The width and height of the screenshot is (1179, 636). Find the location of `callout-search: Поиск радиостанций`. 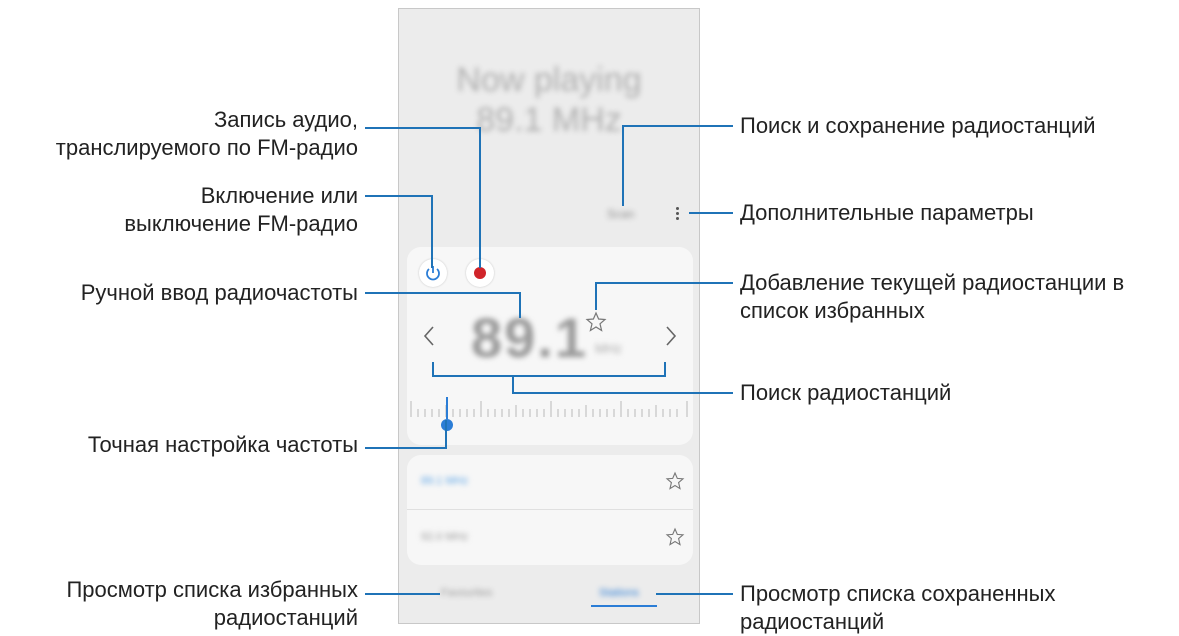

callout-search: Поиск радиостанций is located at coordinates (846, 392).